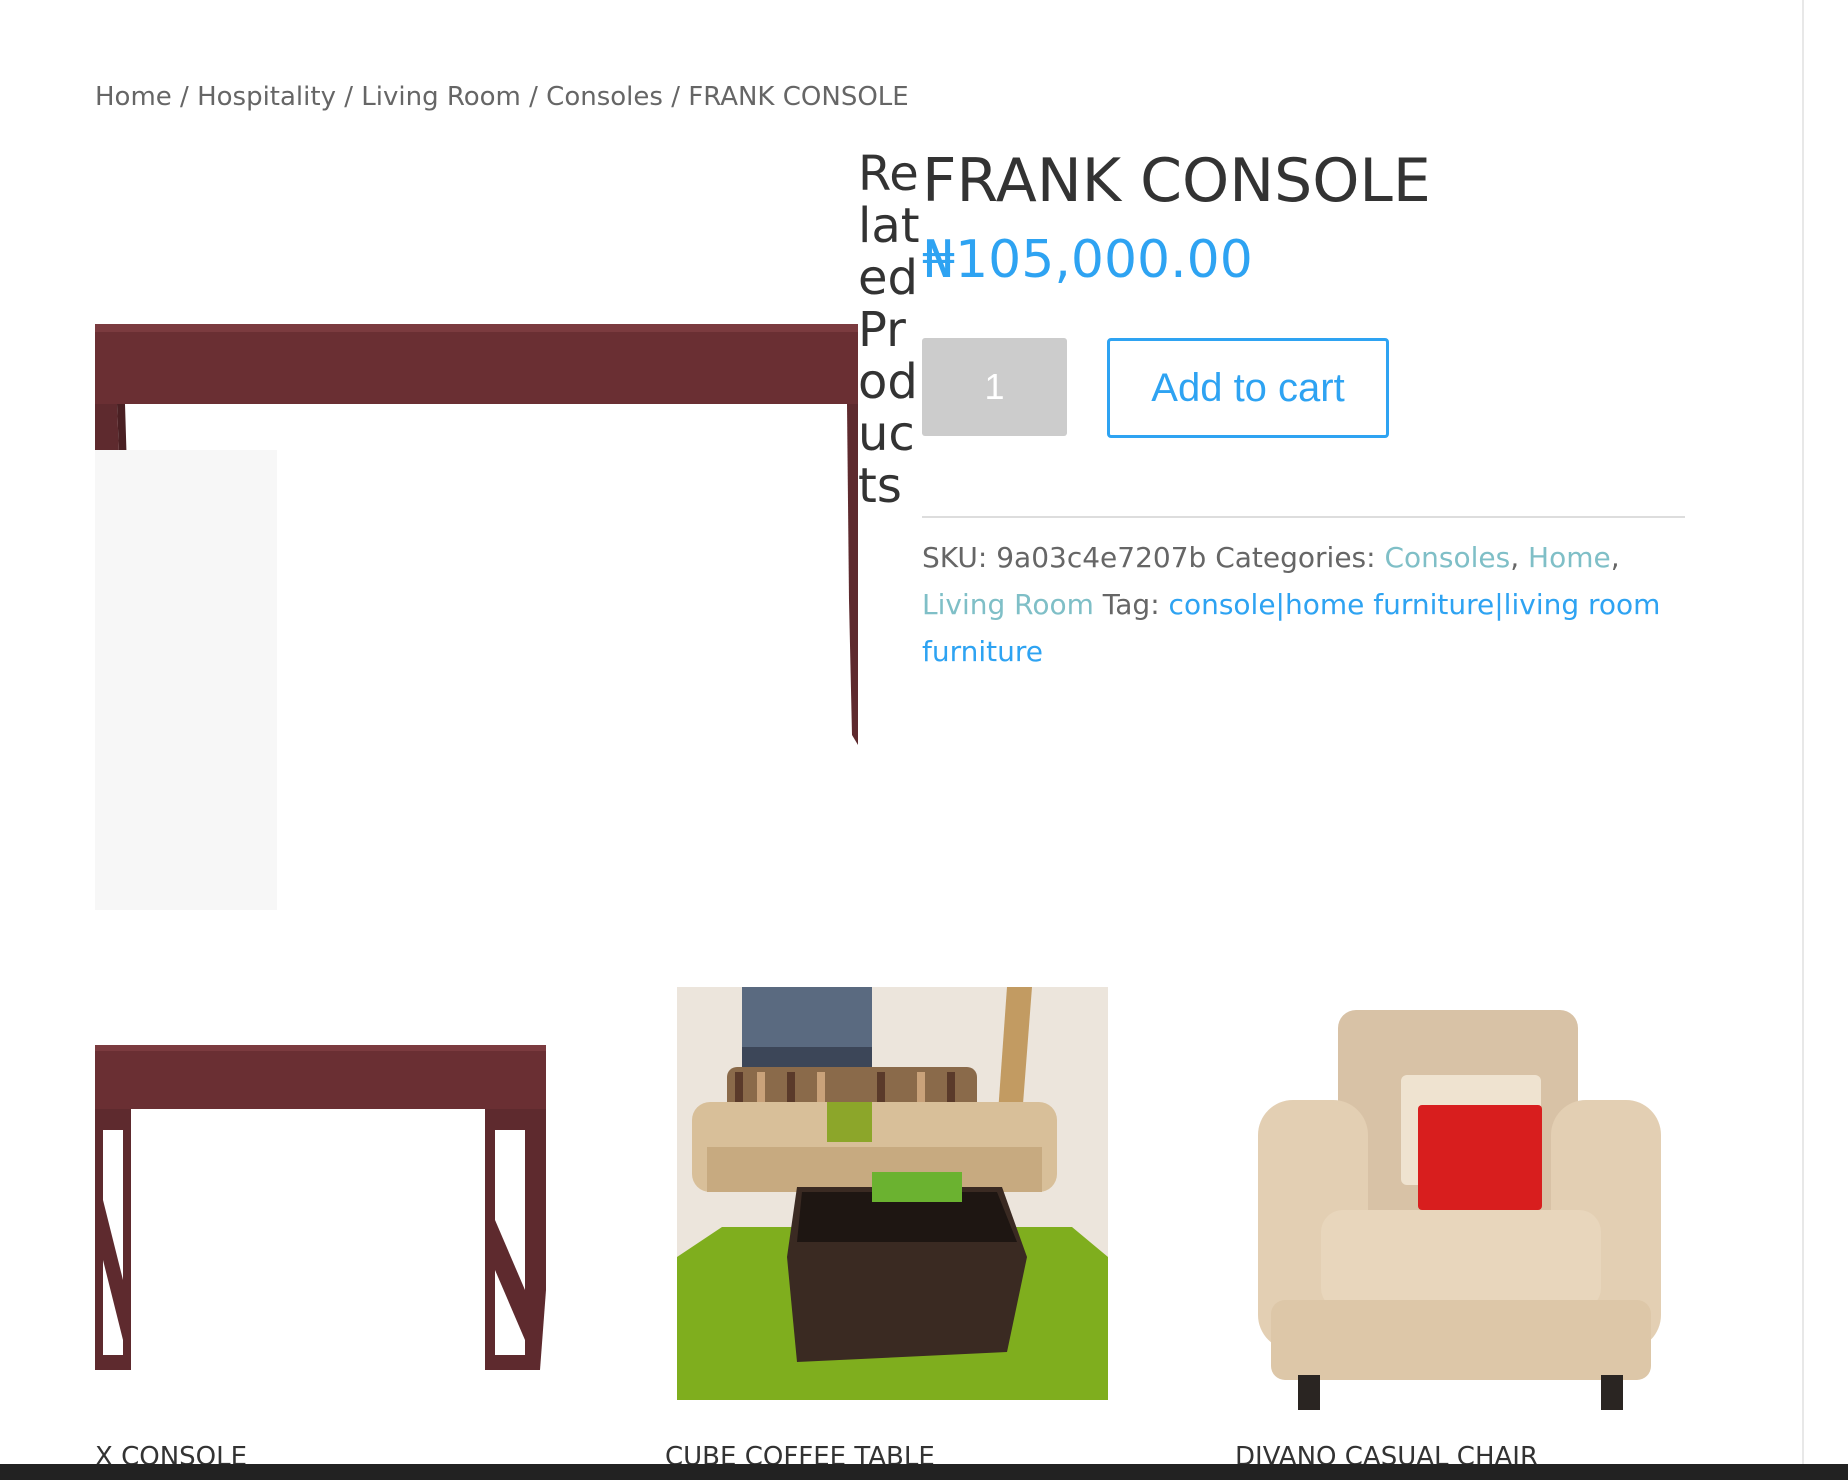  What do you see at coordinates (1087, 260) in the screenshot?
I see `product-price: ₦105,000.00` at bounding box center [1087, 260].